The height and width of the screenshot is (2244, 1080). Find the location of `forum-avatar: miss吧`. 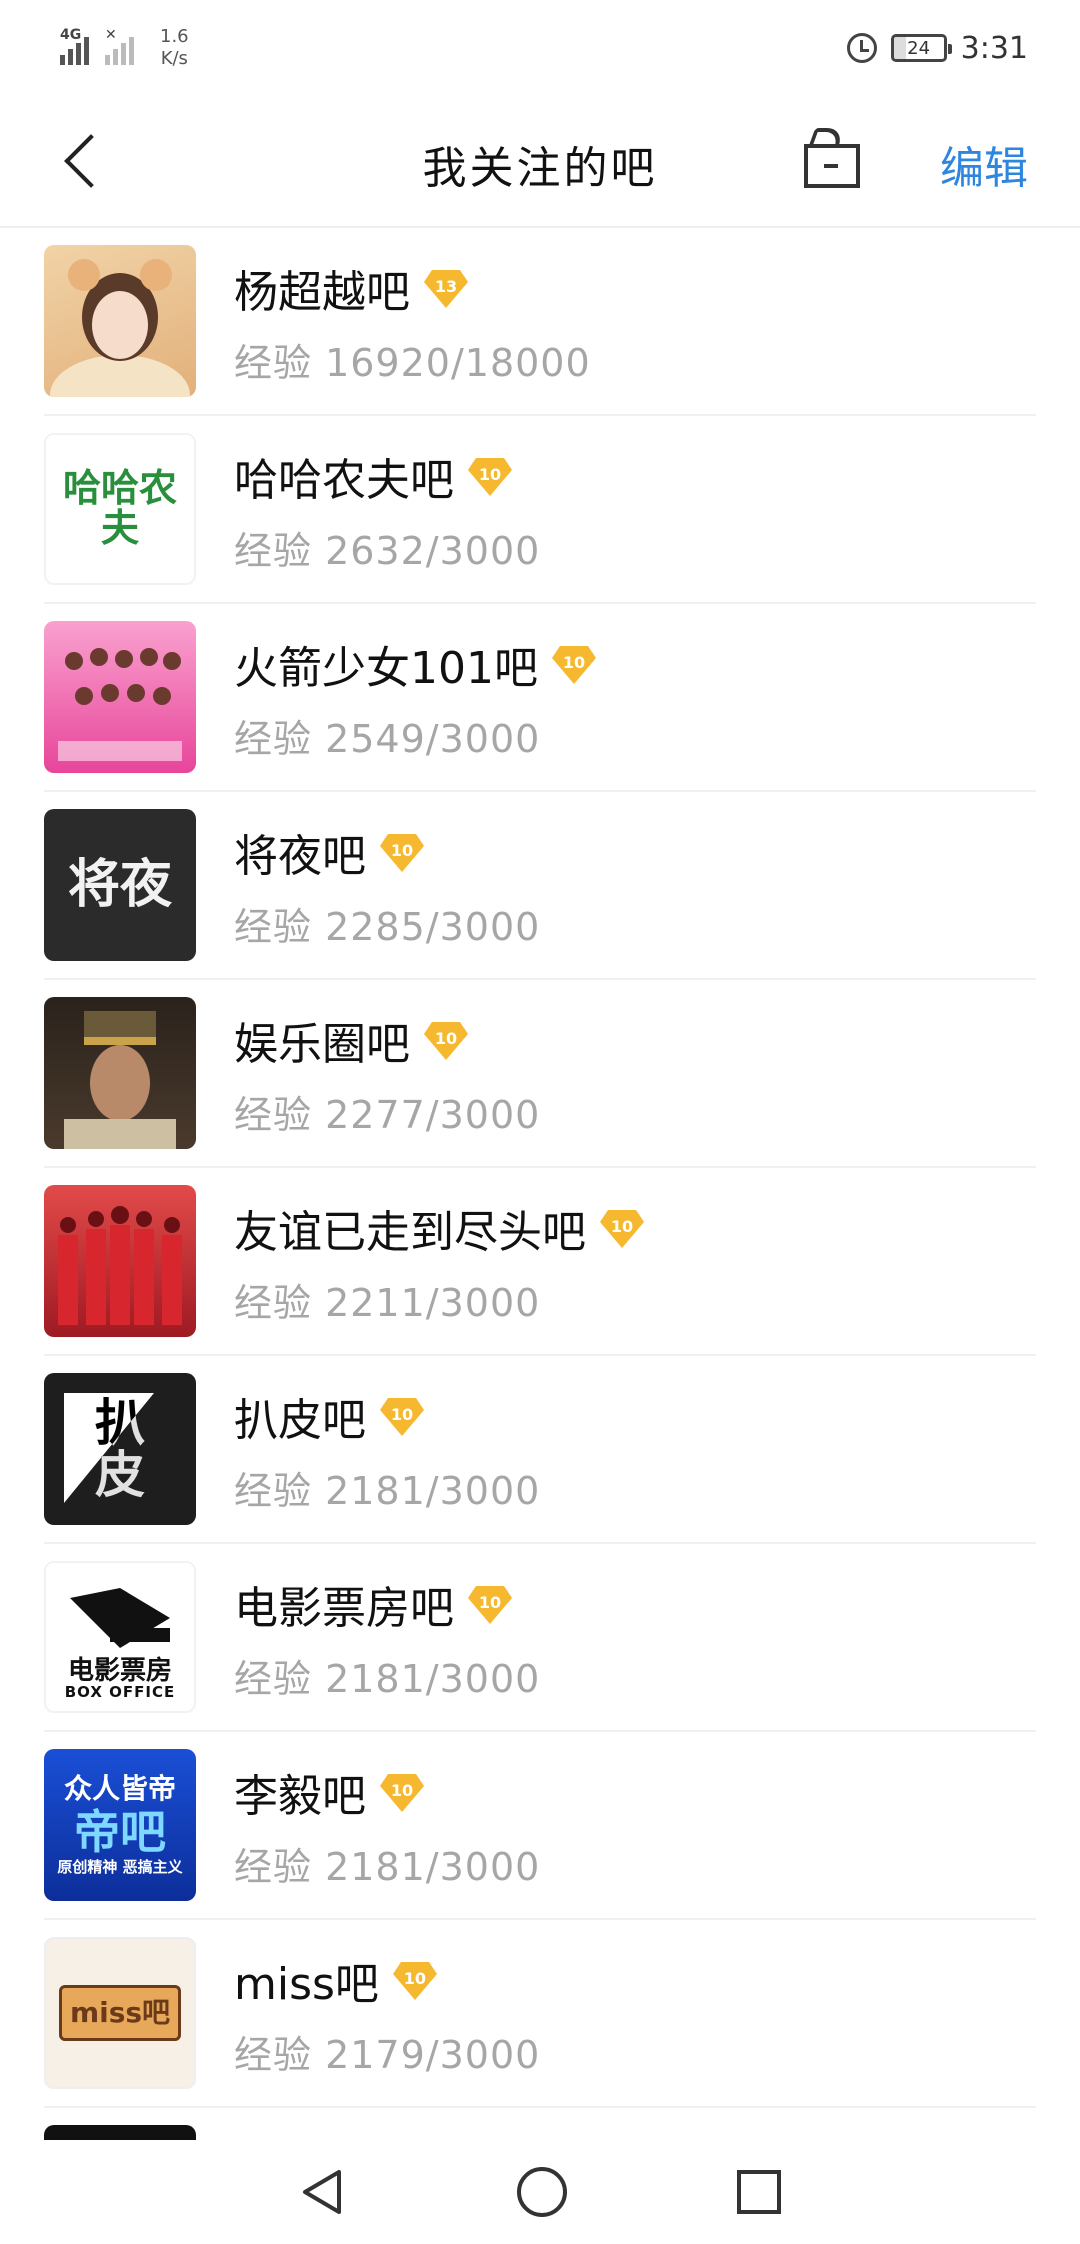

forum-avatar: miss吧 is located at coordinates (120, 2013).